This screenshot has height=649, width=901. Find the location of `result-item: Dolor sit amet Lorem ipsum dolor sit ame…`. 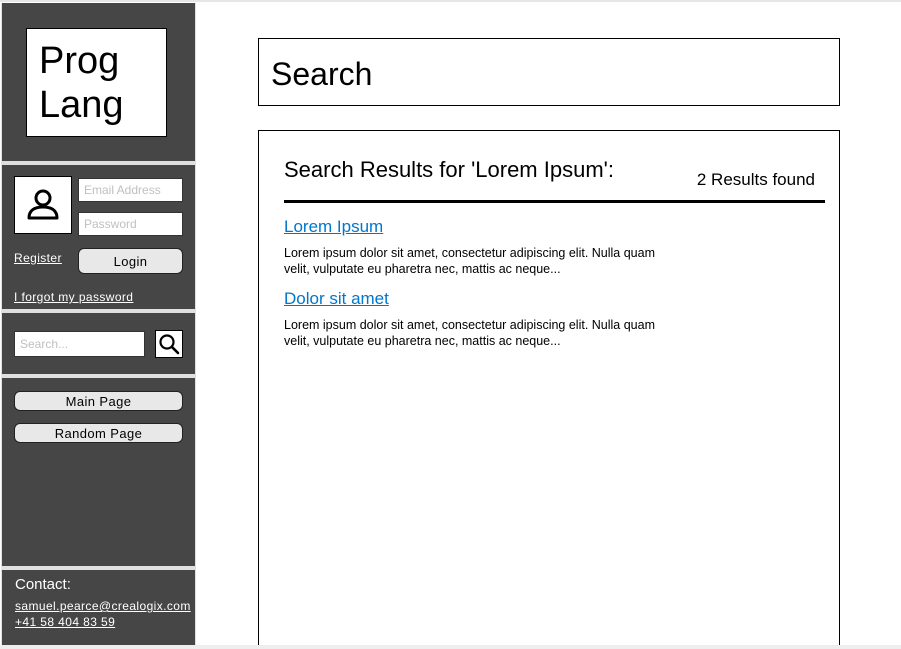

result-item: Dolor sit amet Lorem ipsum dolor sit ame… is located at coordinates (474, 319).